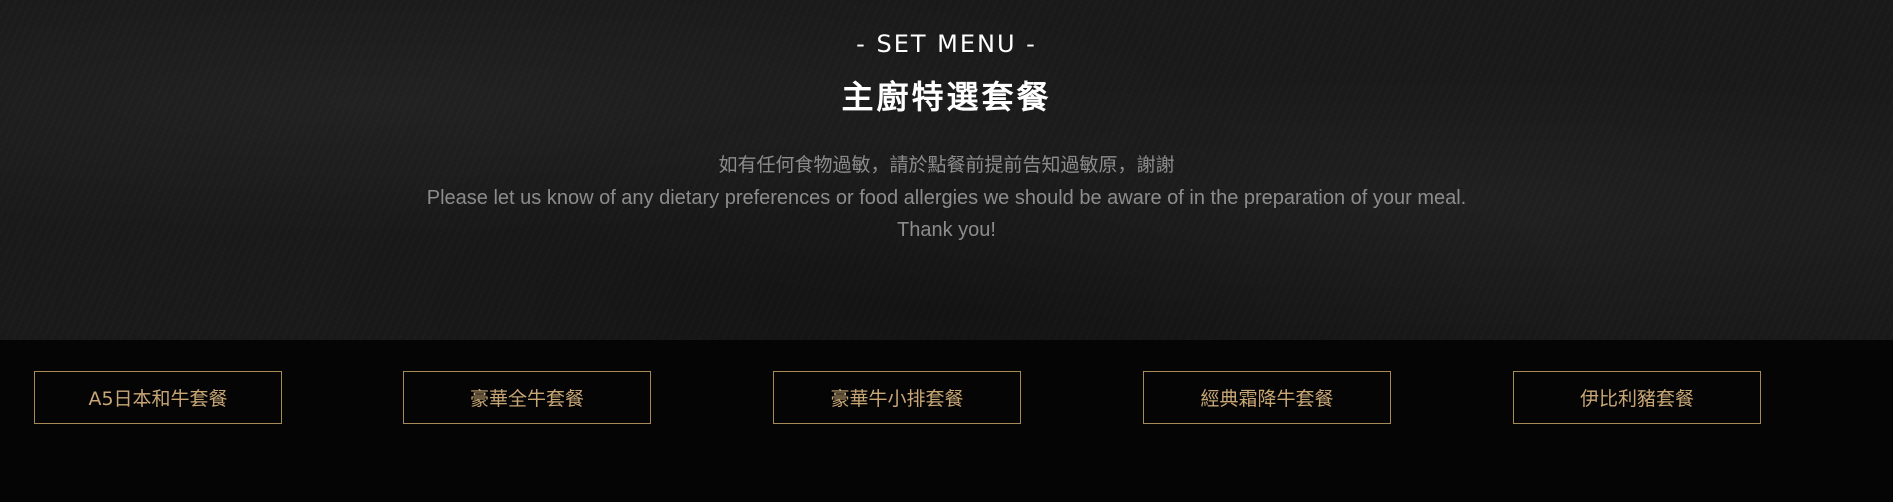 The image size is (1893, 502). Describe the element at coordinates (1267, 397) in the screenshot. I see `tab-classic-marbled-beef-set: 經典霜降牛套餐` at that location.